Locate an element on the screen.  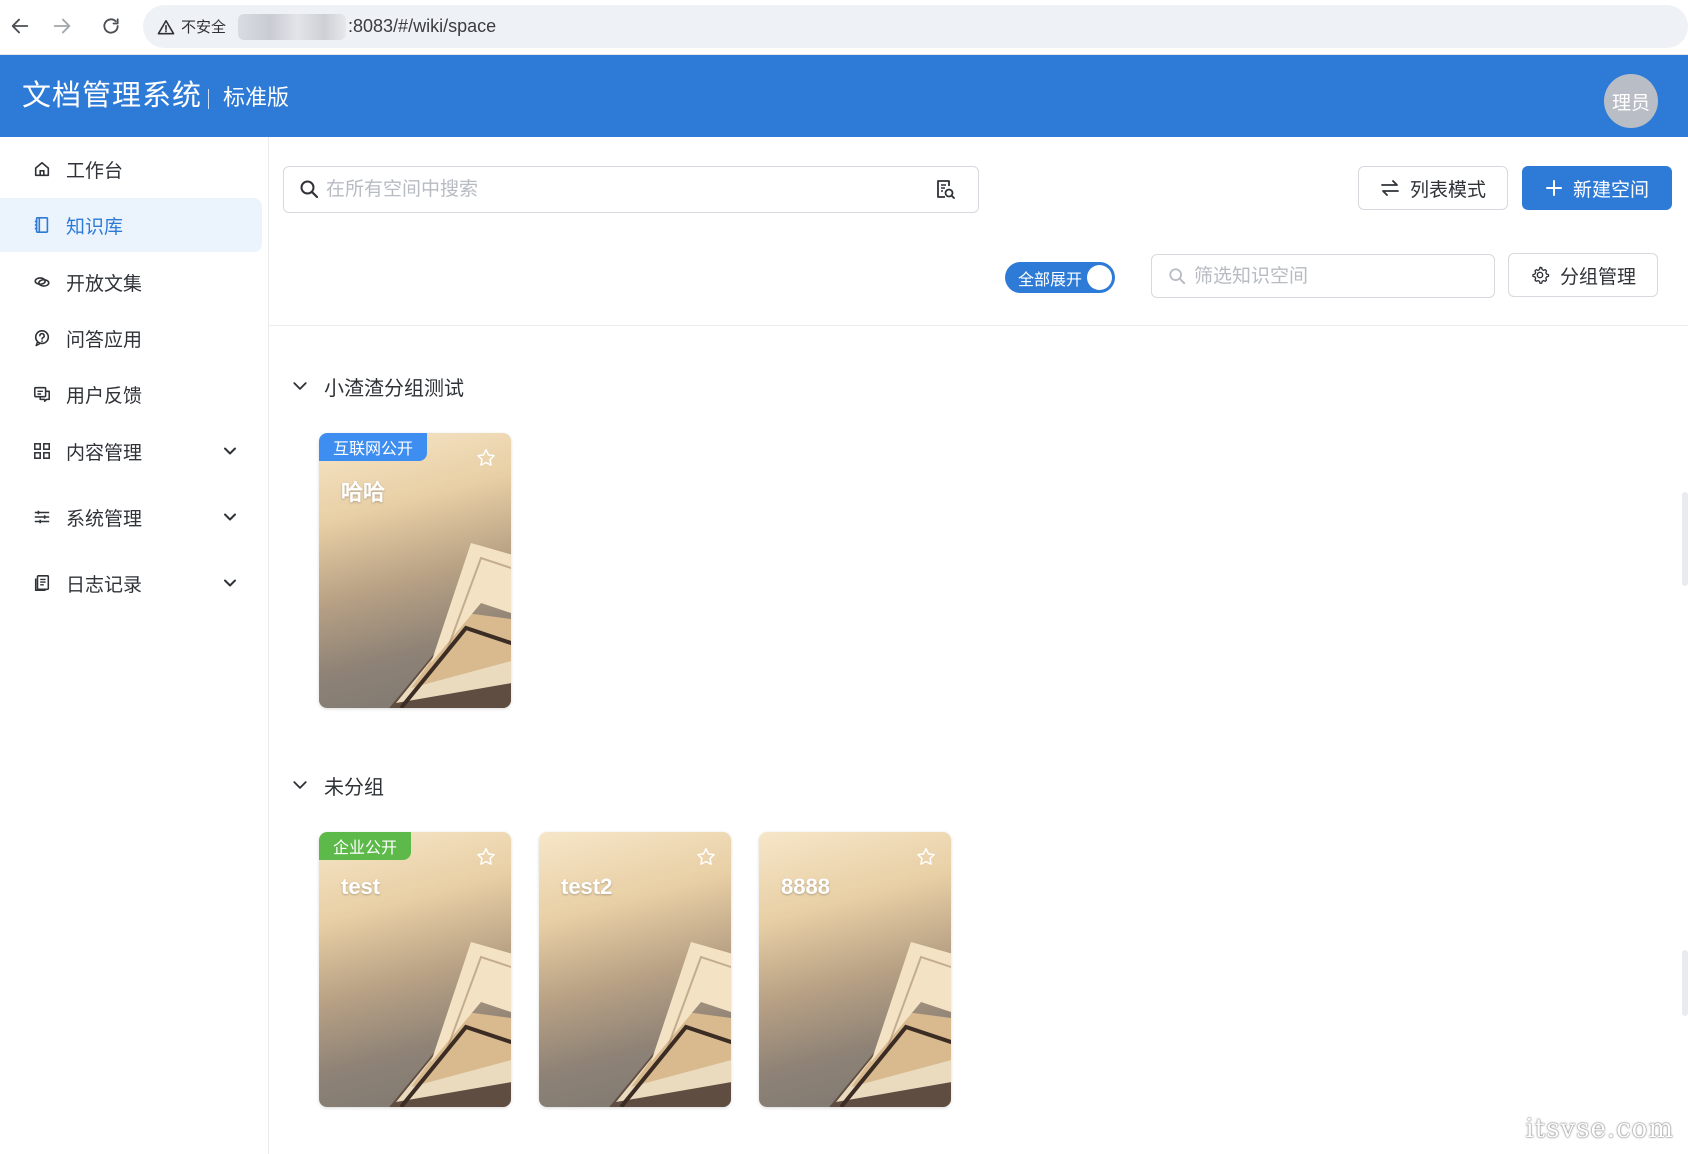
space-card: test2 is located at coordinates (635, 969).